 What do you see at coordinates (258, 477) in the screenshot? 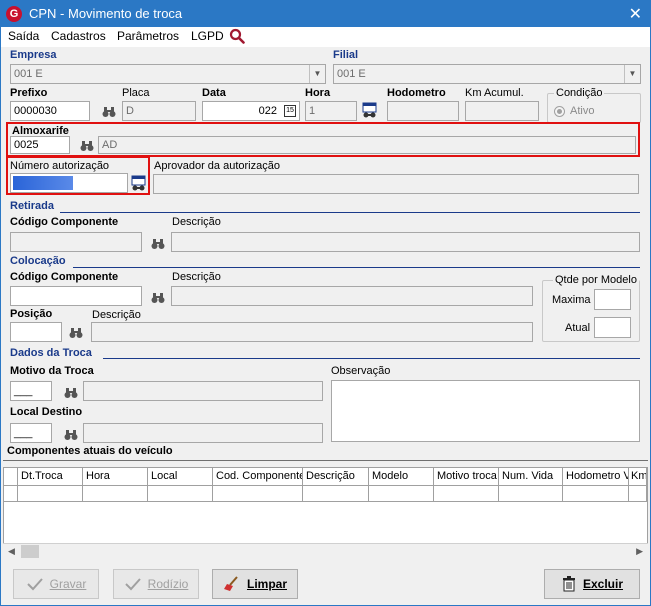
I see `col-cod-componente: Cod. Componente` at bounding box center [258, 477].